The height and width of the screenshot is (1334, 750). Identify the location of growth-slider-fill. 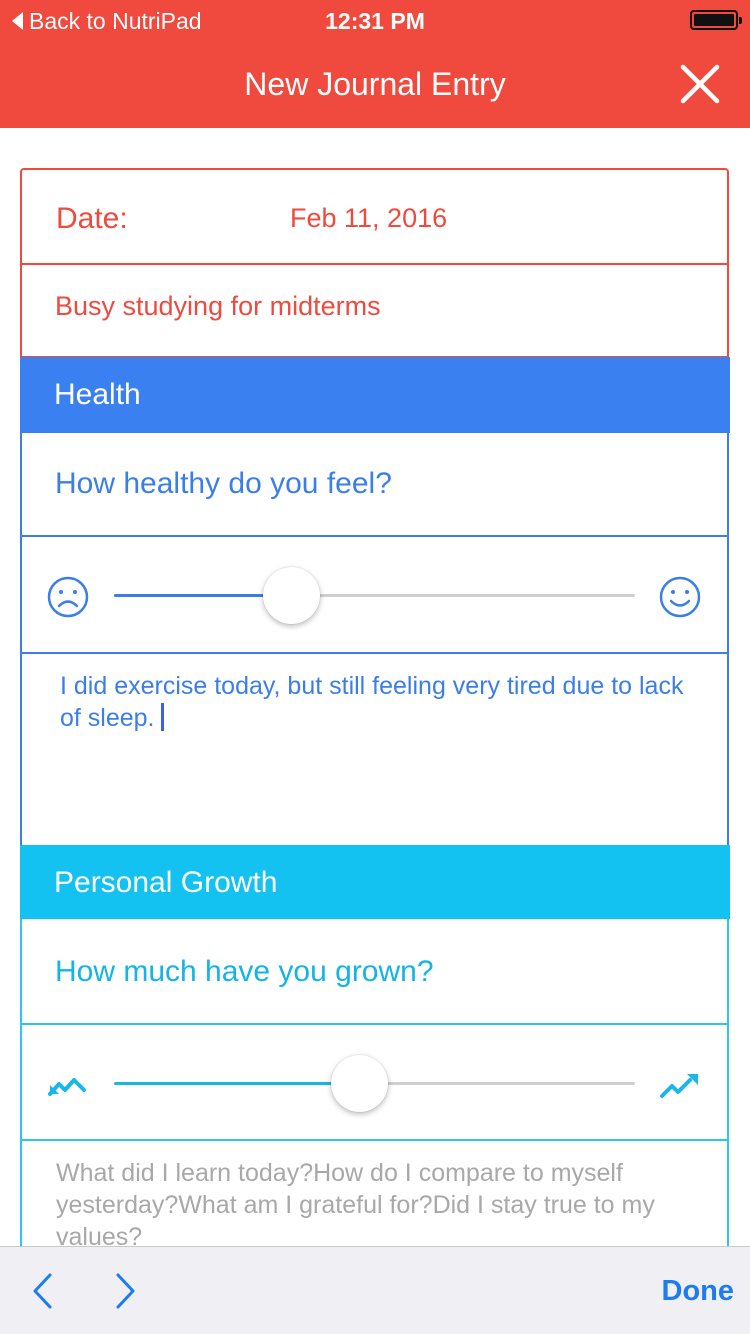
(236, 1083).